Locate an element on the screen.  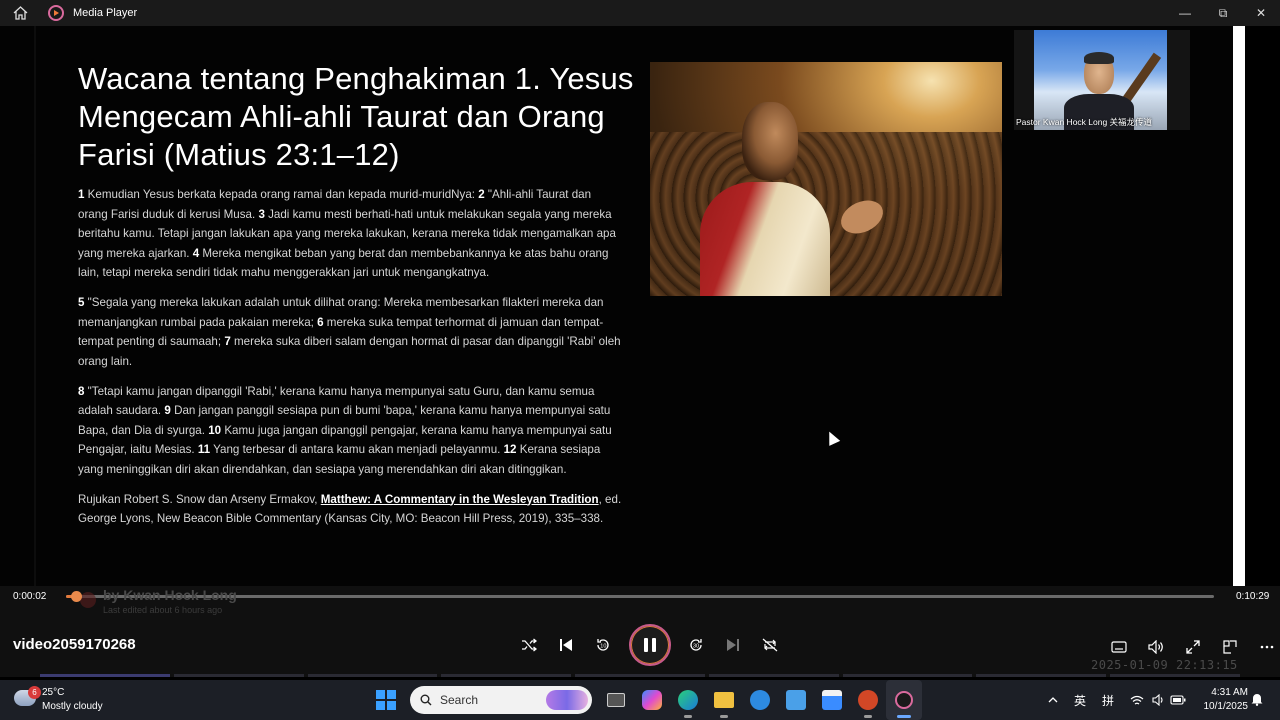
shuffle-button is located at coordinates (528, 645).